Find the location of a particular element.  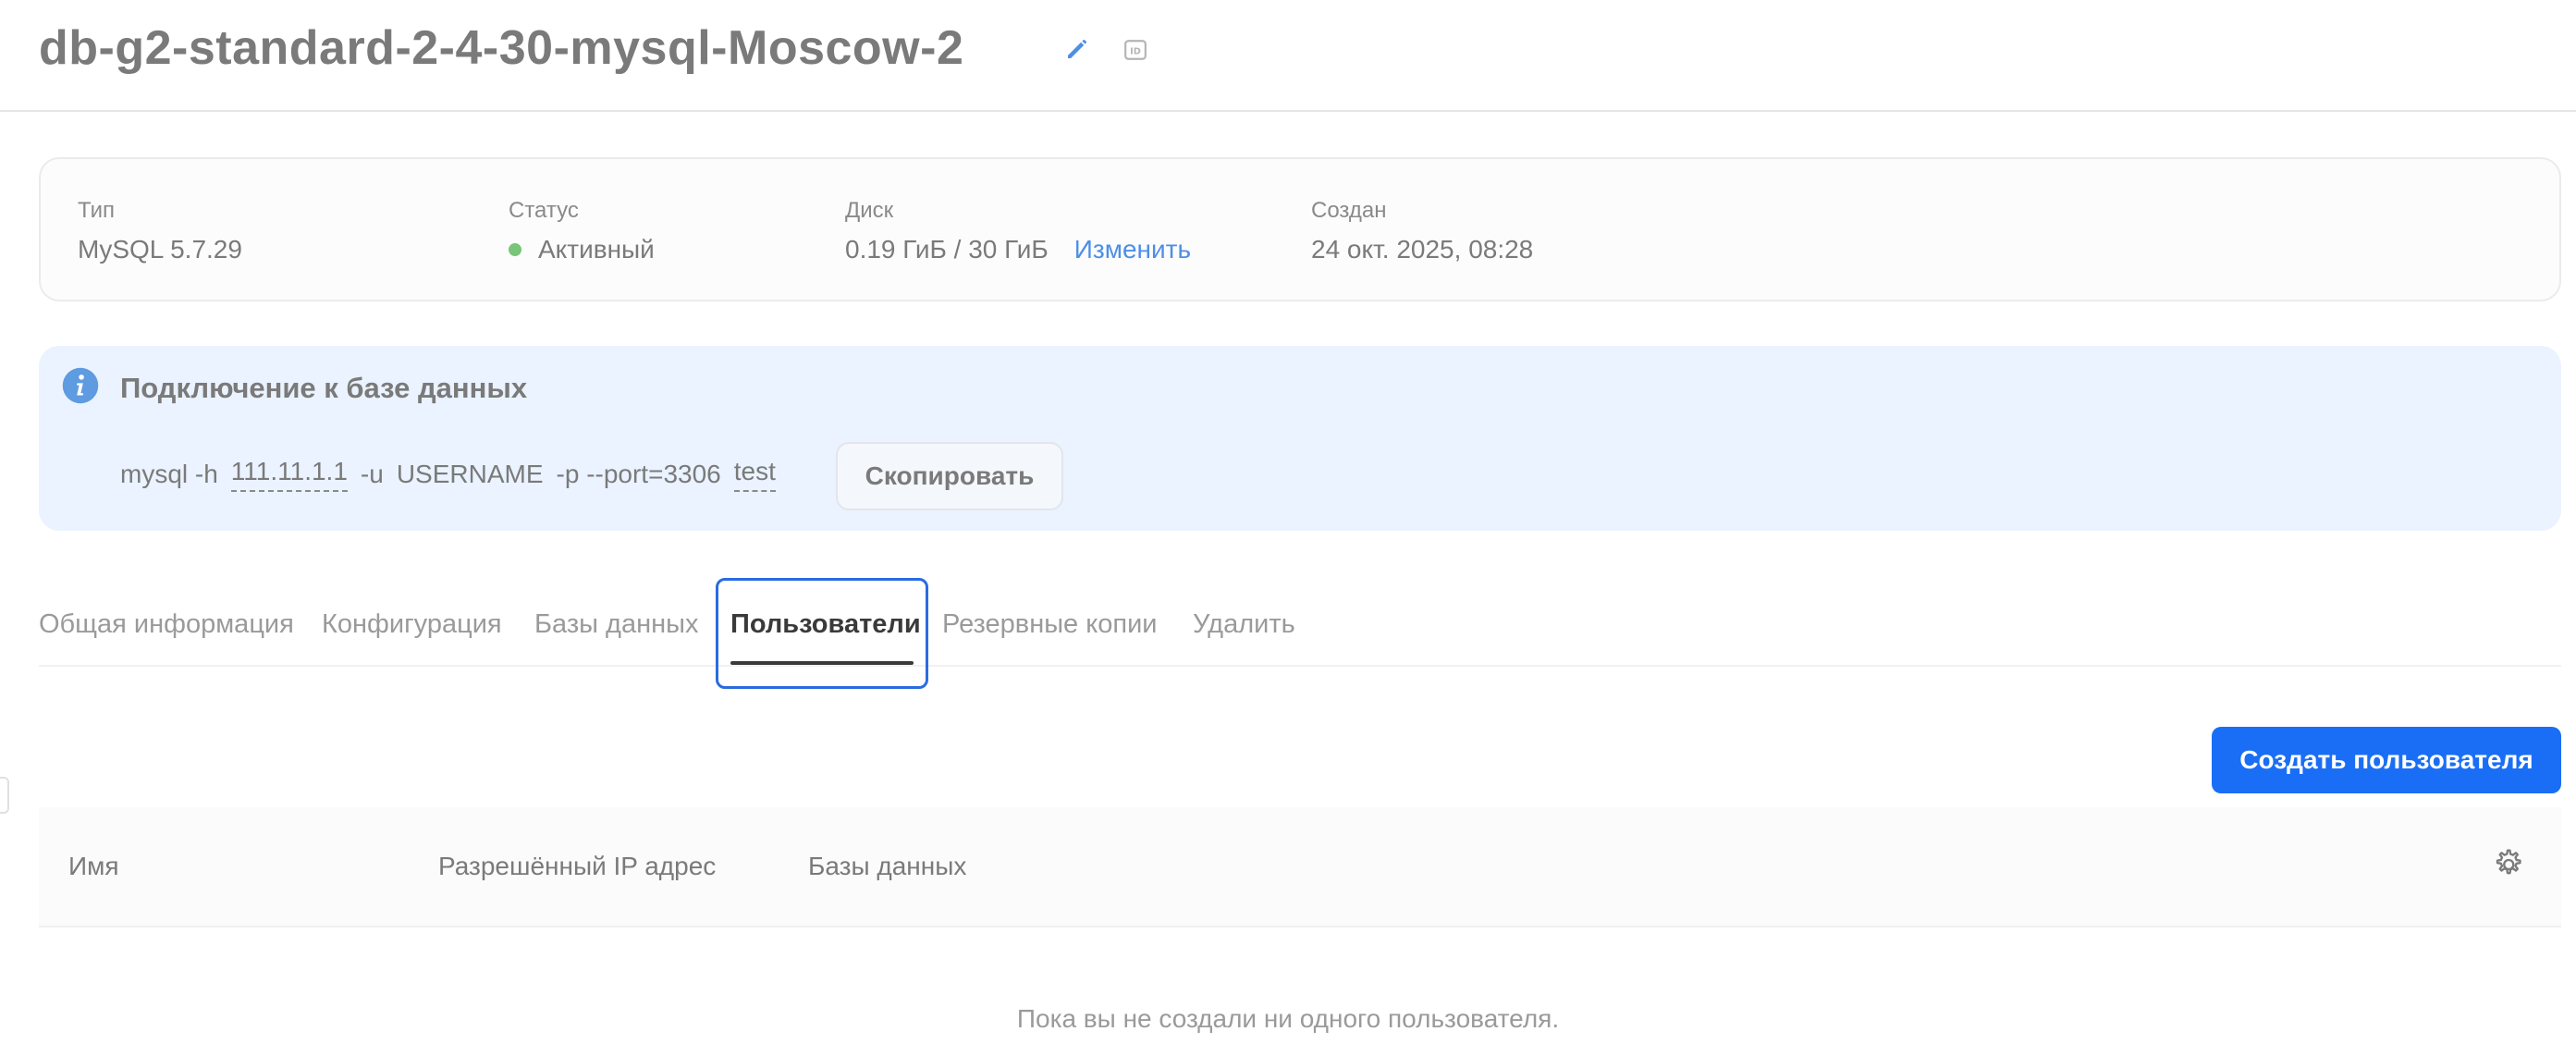

status-label: Статус is located at coordinates (544, 210).